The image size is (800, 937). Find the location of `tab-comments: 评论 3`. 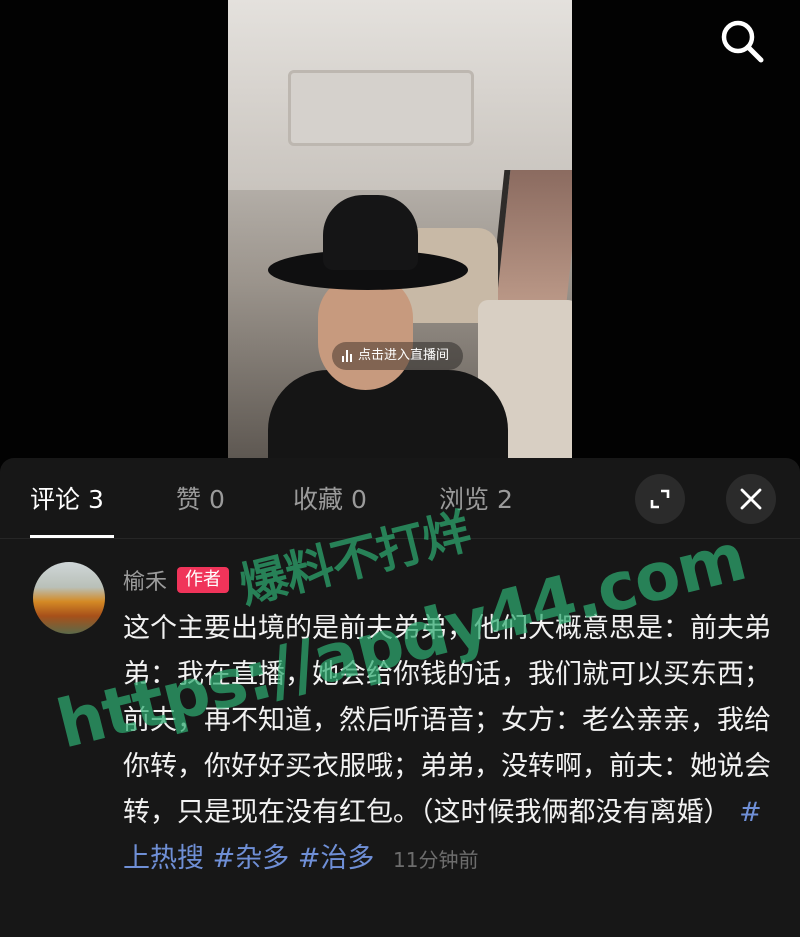

tab-comments: 评论 3 is located at coordinates (67, 498).